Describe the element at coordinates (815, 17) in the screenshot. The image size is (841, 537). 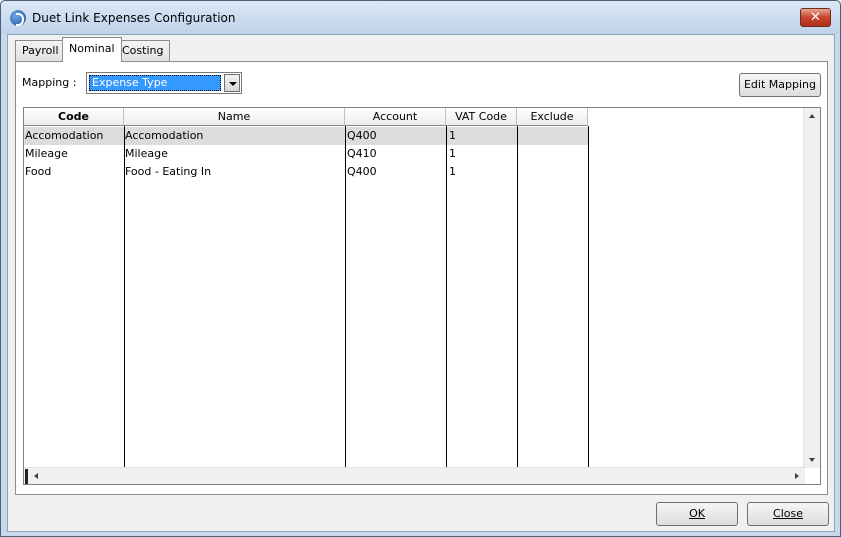
I see `window-close-button: ✕` at that location.